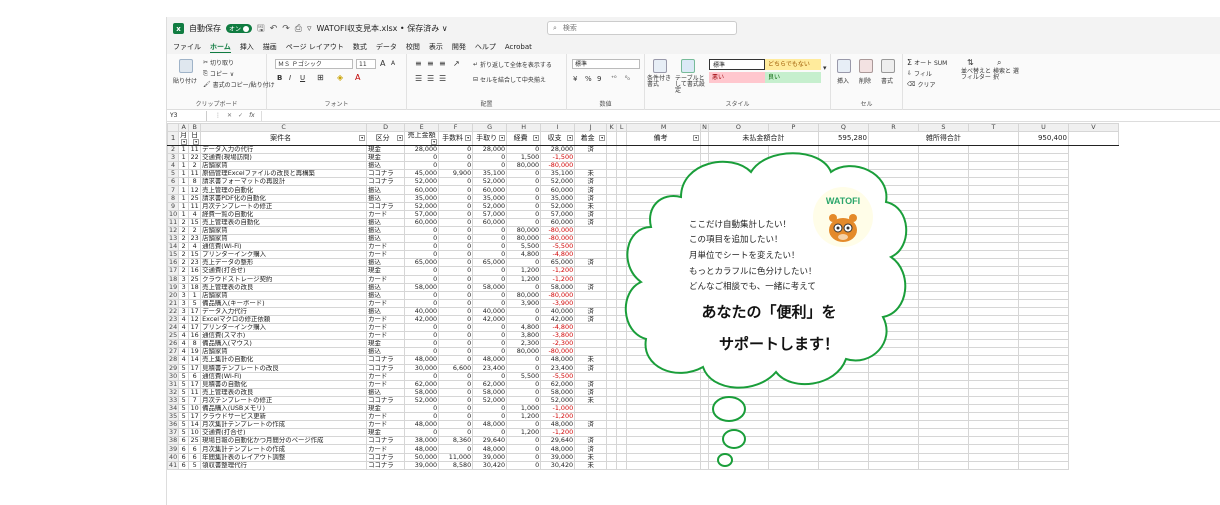 This screenshot has width=1220, height=505. What do you see at coordinates (524, 352) in the screenshot?
I see `cell-expense: 80,000` at bounding box center [524, 352].